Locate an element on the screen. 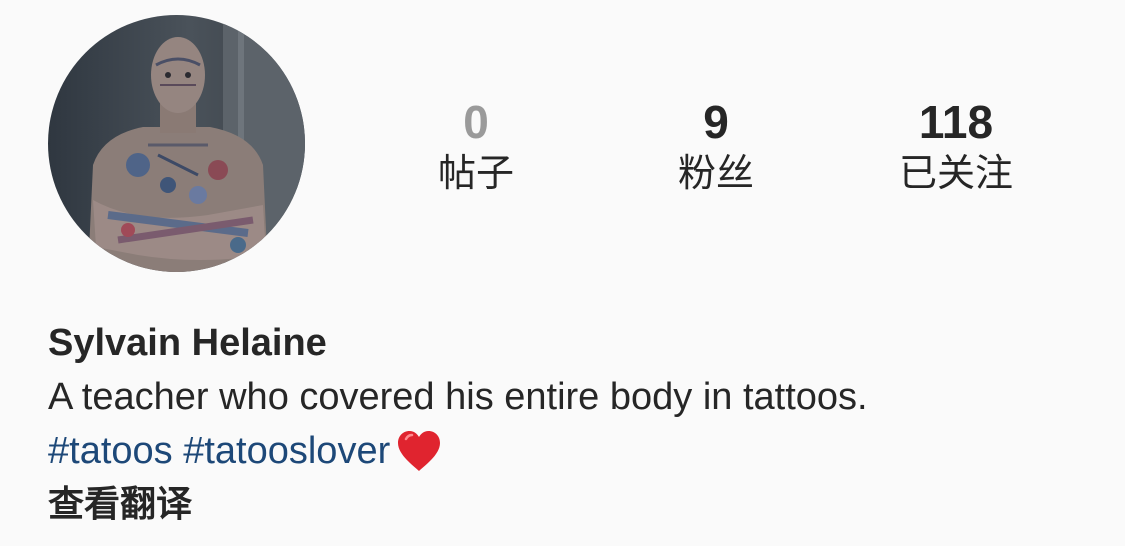  display-name: Sylvain Helaine is located at coordinates (187, 343).